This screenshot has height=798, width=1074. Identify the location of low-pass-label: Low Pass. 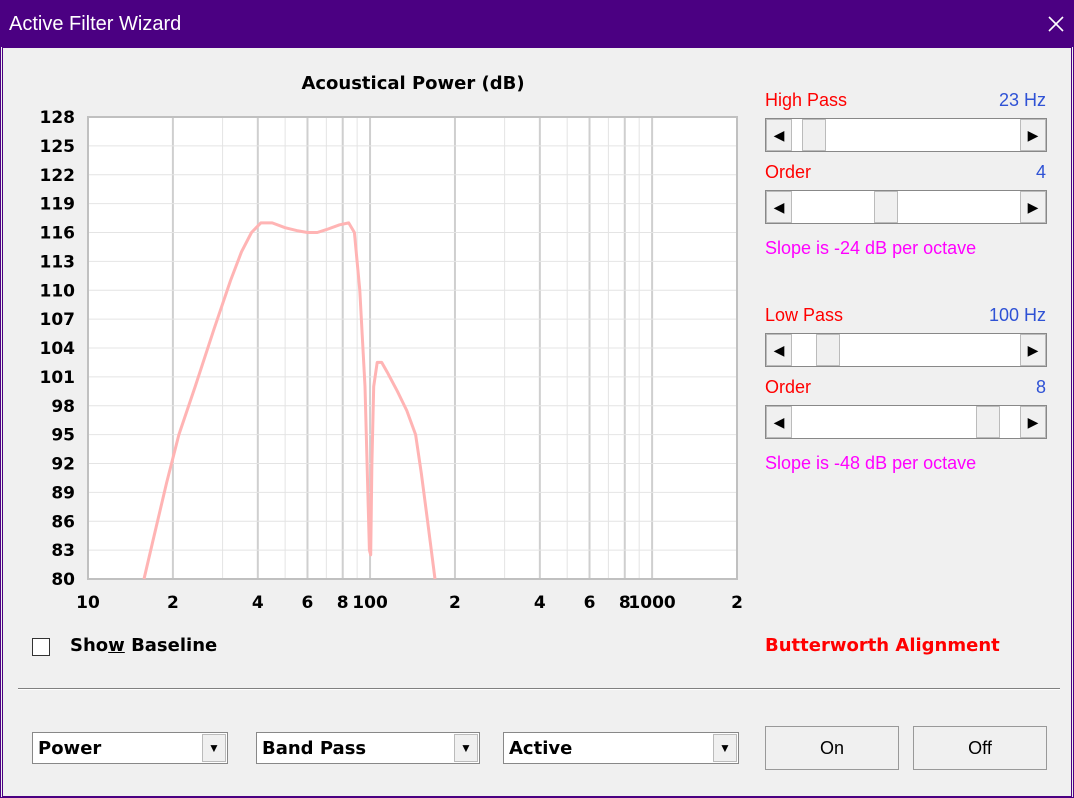
(804, 315).